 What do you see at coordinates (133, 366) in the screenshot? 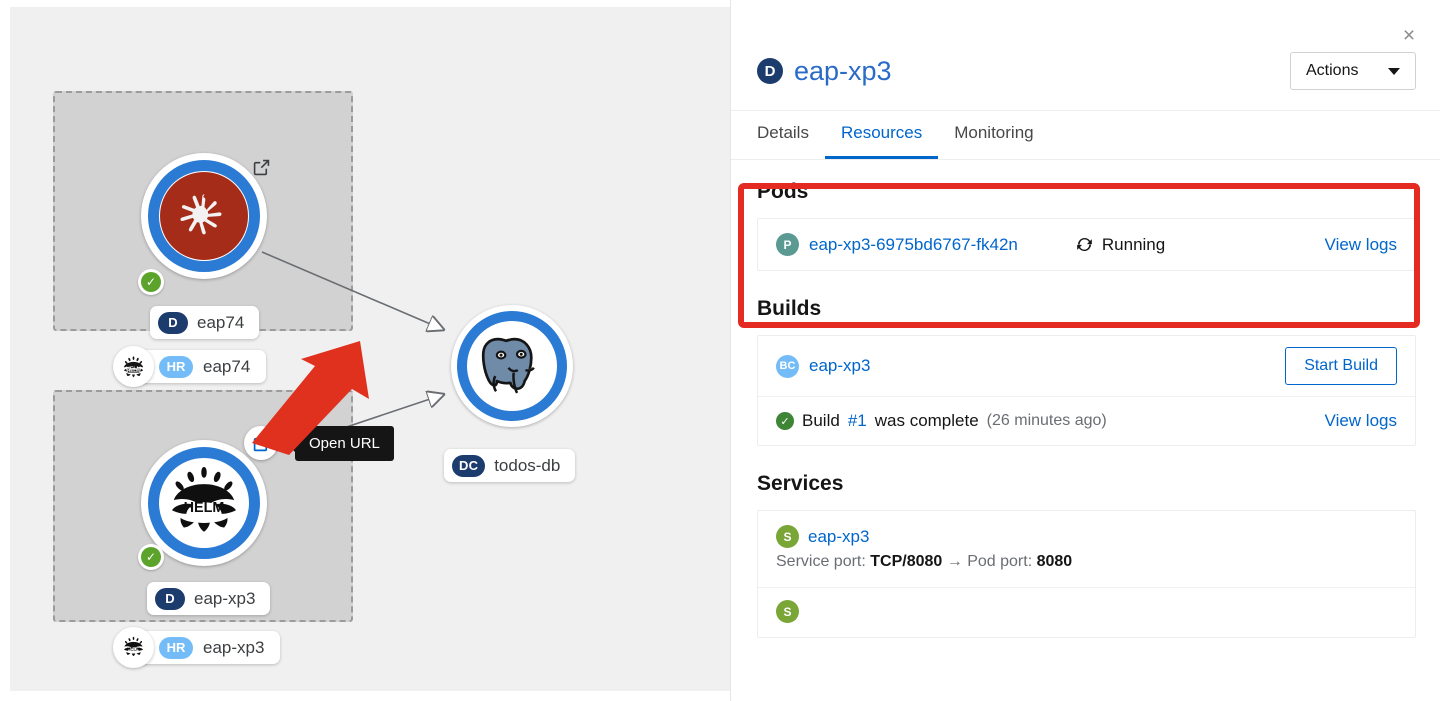
I see `helm-icon: HELM HELM` at bounding box center [133, 366].